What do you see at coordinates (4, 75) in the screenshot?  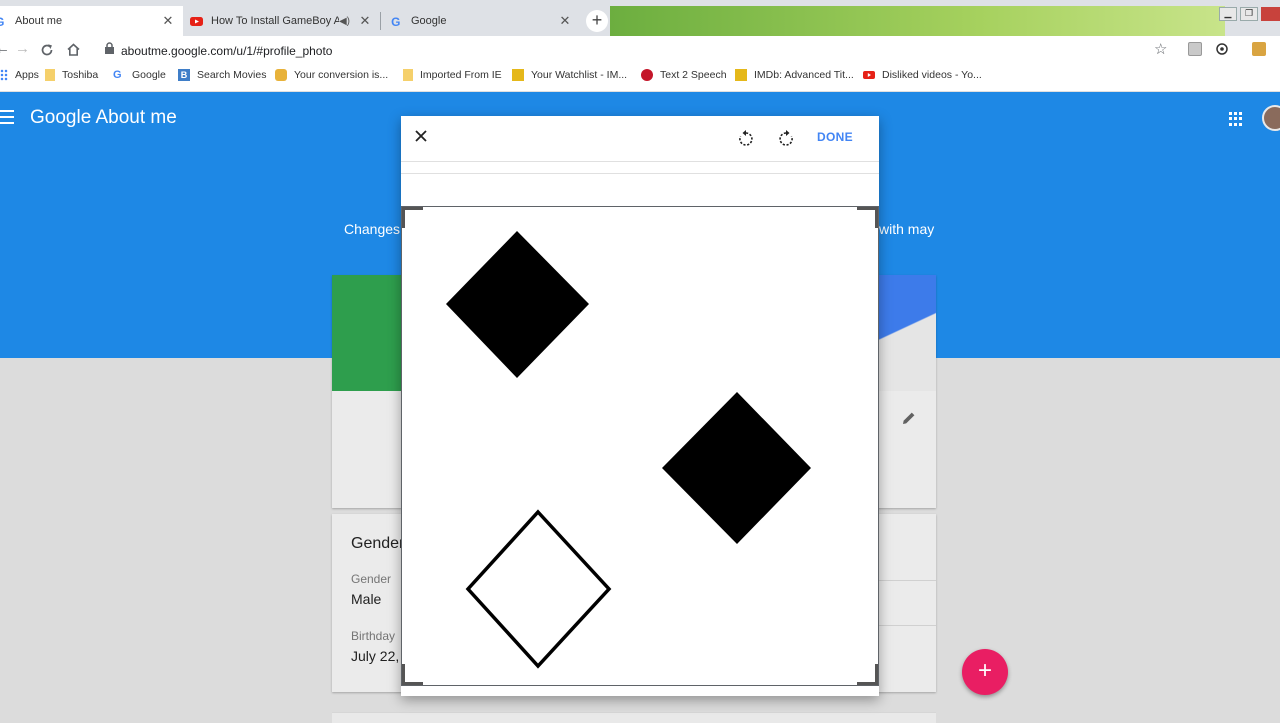 I see `apps-grid-icon` at bounding box center [4, 75].